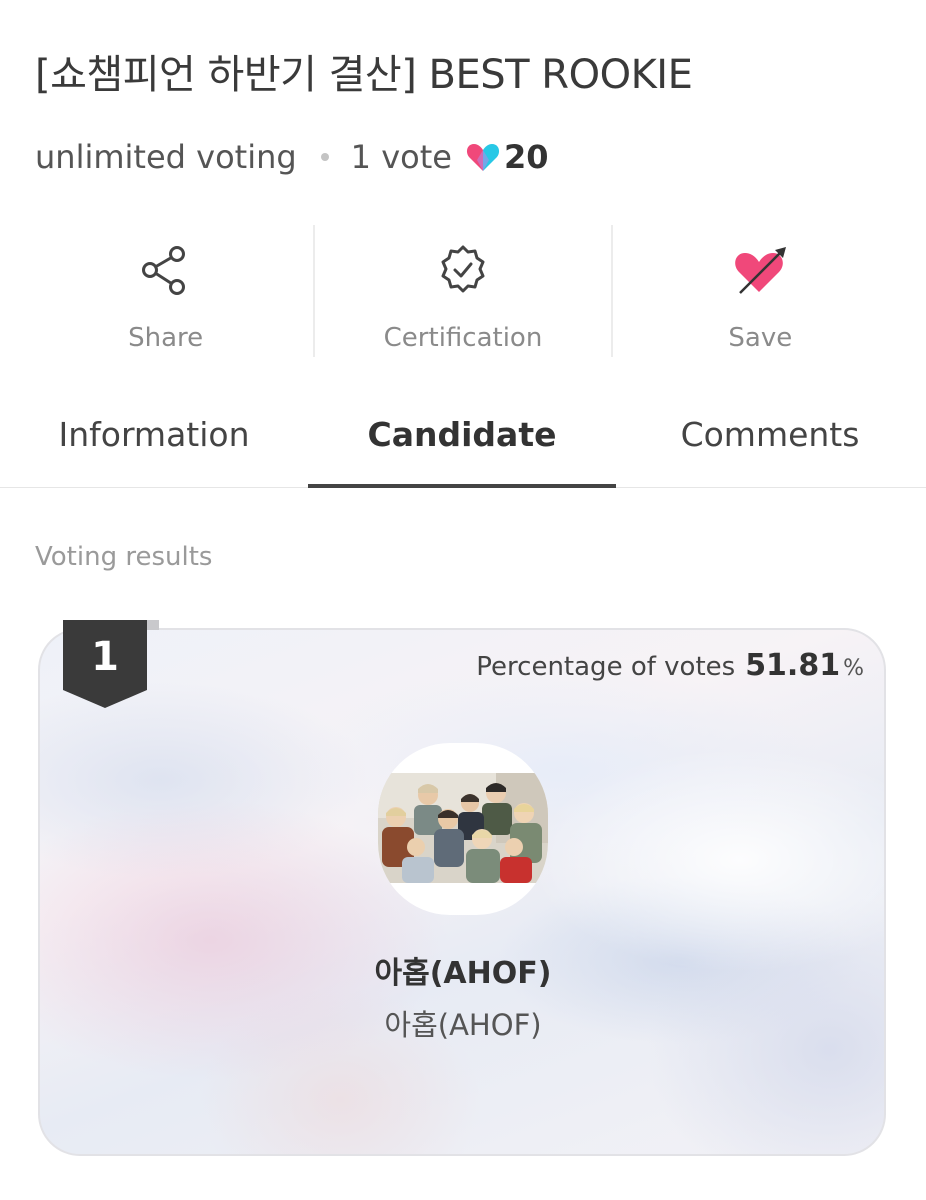 This screenshot has height=1200, width=926. What do you see at coordinates (105, 657) in the screenshot?
I see `rank-number: 1` at bounding box center [105, 657].